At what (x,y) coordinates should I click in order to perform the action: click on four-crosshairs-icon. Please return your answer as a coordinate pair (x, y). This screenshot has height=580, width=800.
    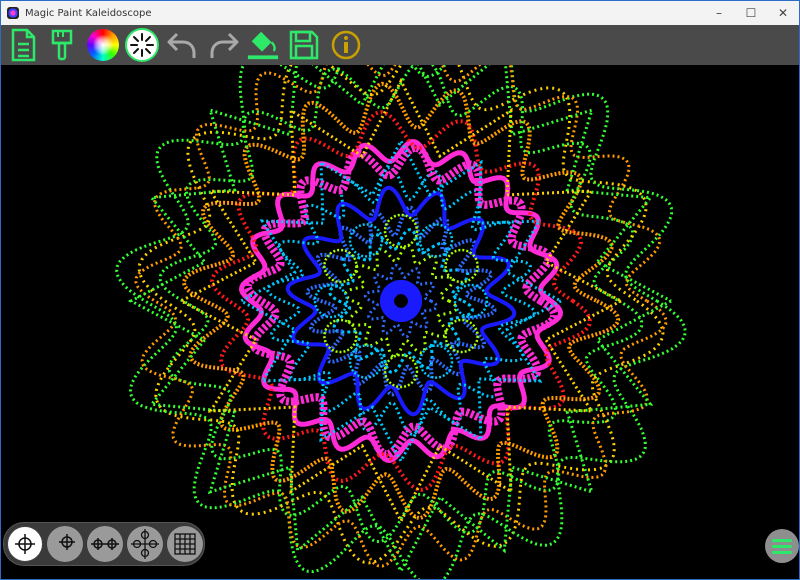
    Looking at the image, I should click on (145, 544).